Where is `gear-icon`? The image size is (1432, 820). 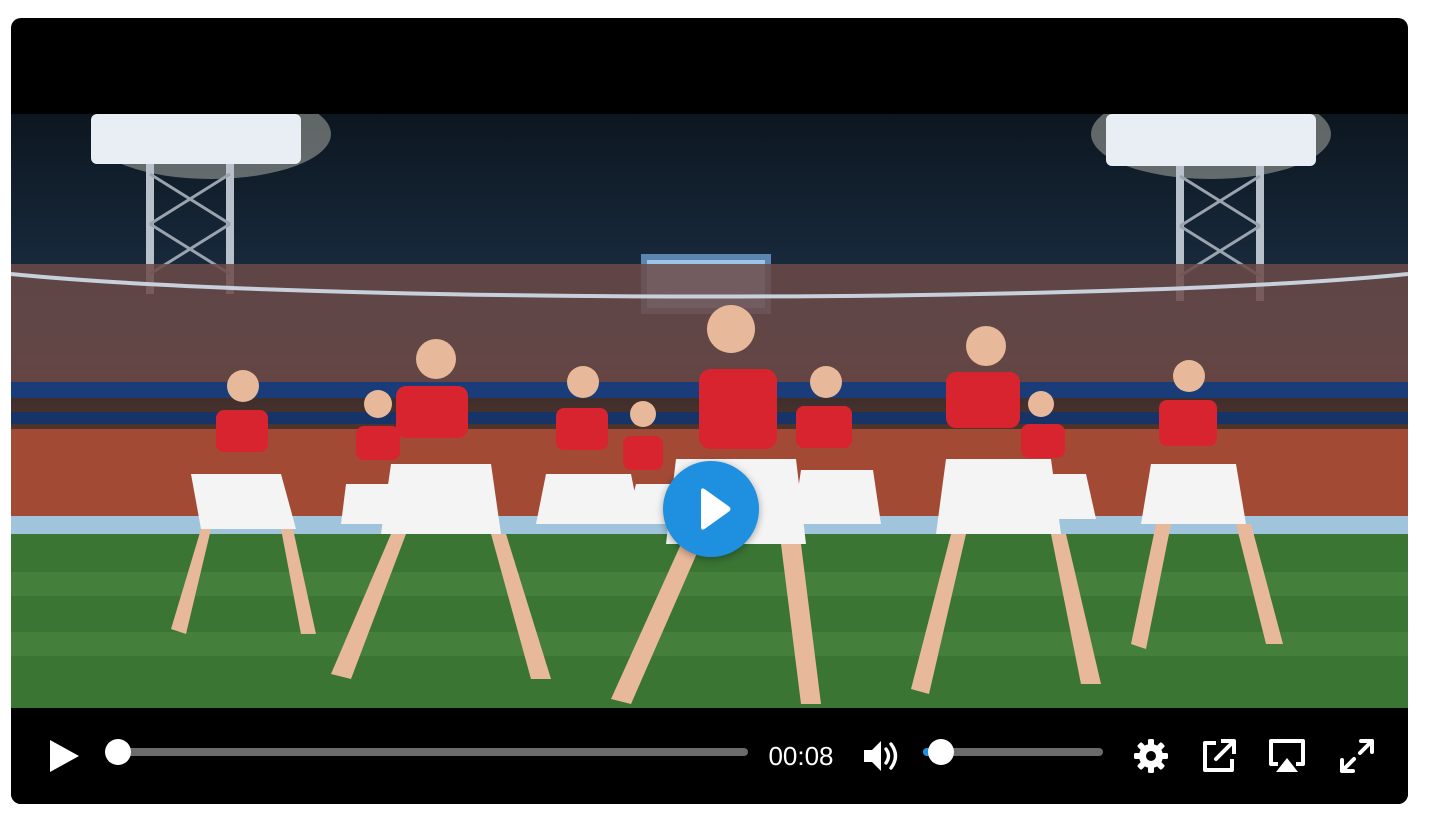
gear-icon is located at coordinates (1151, 756).